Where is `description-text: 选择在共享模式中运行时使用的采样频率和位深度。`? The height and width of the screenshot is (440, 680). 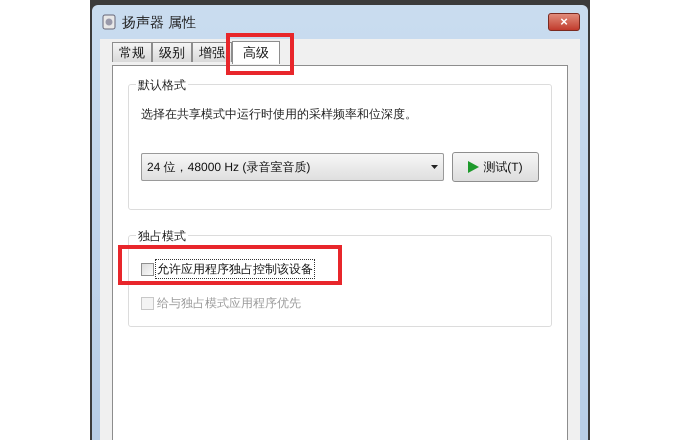 description-text: 选择在共享模式中运行时使用的采样频率和位深度。 is located at coordinates (279, 114).